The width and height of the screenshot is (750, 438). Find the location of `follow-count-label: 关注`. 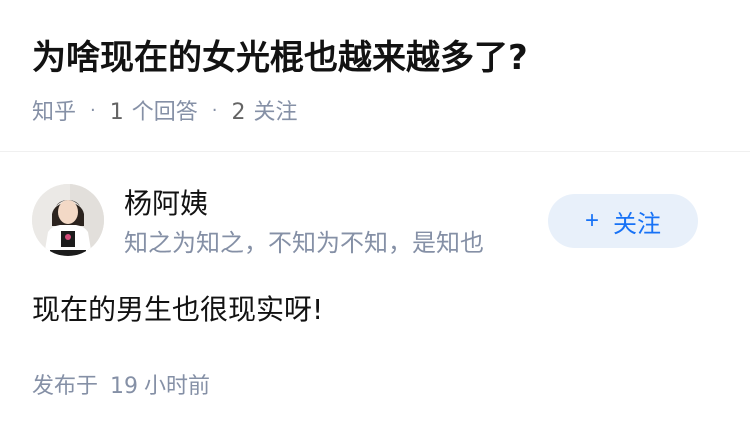

follow-count-label: 关注 is located at coordinates (275, 112).